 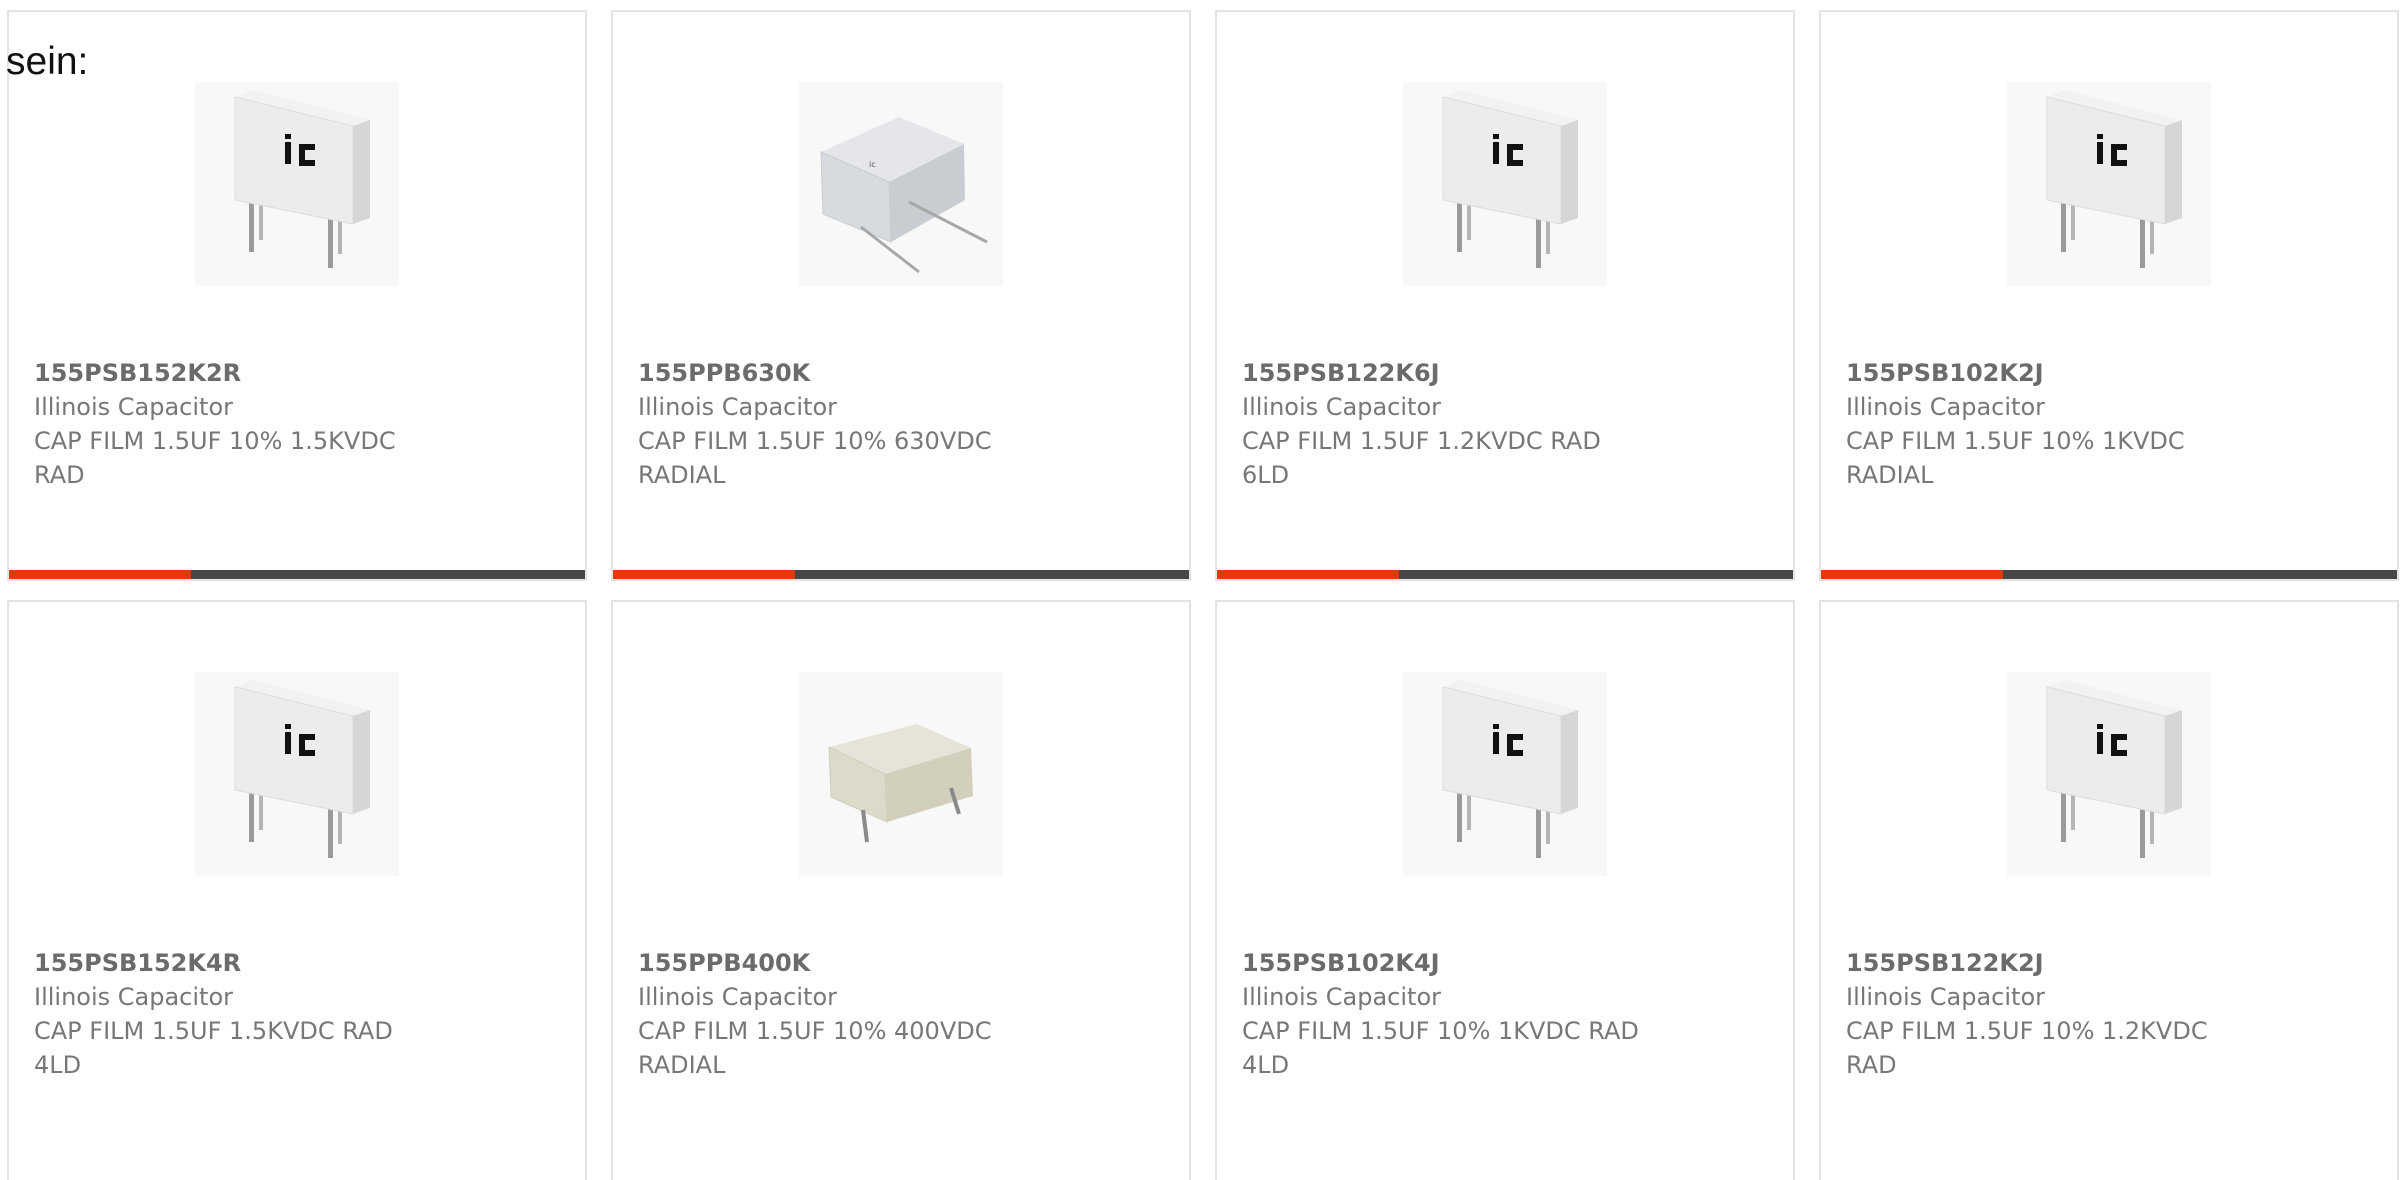 What do you see at coordinates (901, 783) in the screenshot?
I see `beige-box-film-capacitor-image` at bounding box center [901, 783].